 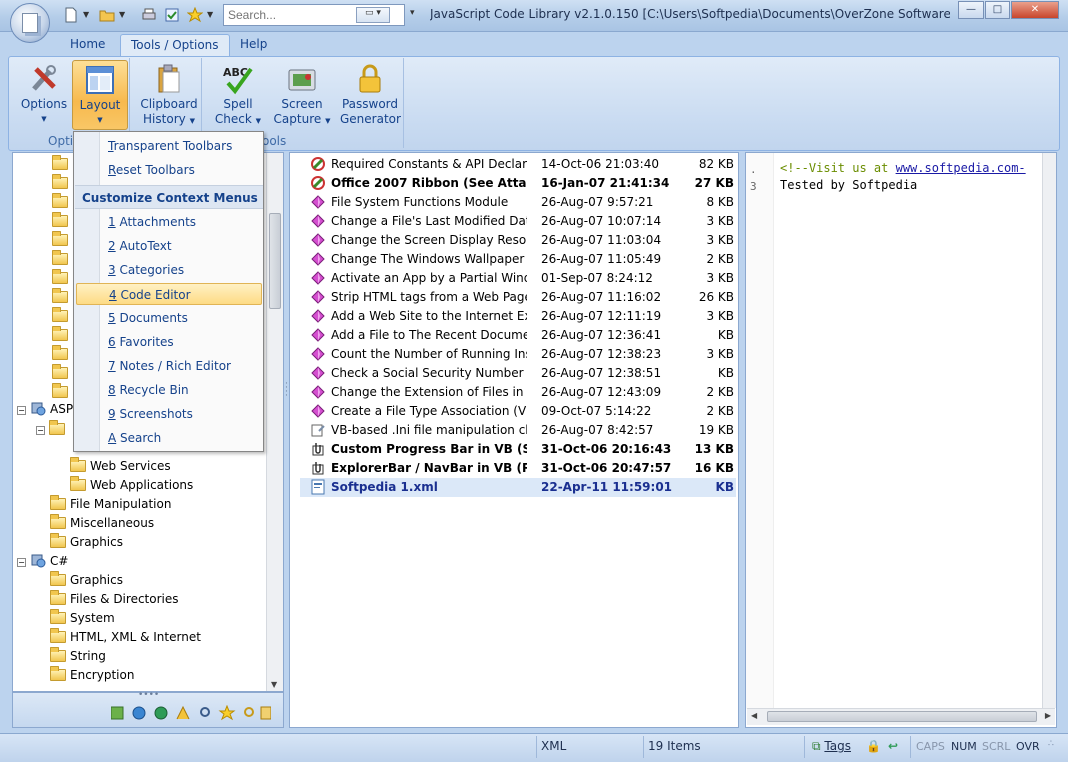 What do you see at coordinates (182, 342) in the screenshot?
I see `menu-item-favorites: 6 Favorites` at bounding box center [182, 342].